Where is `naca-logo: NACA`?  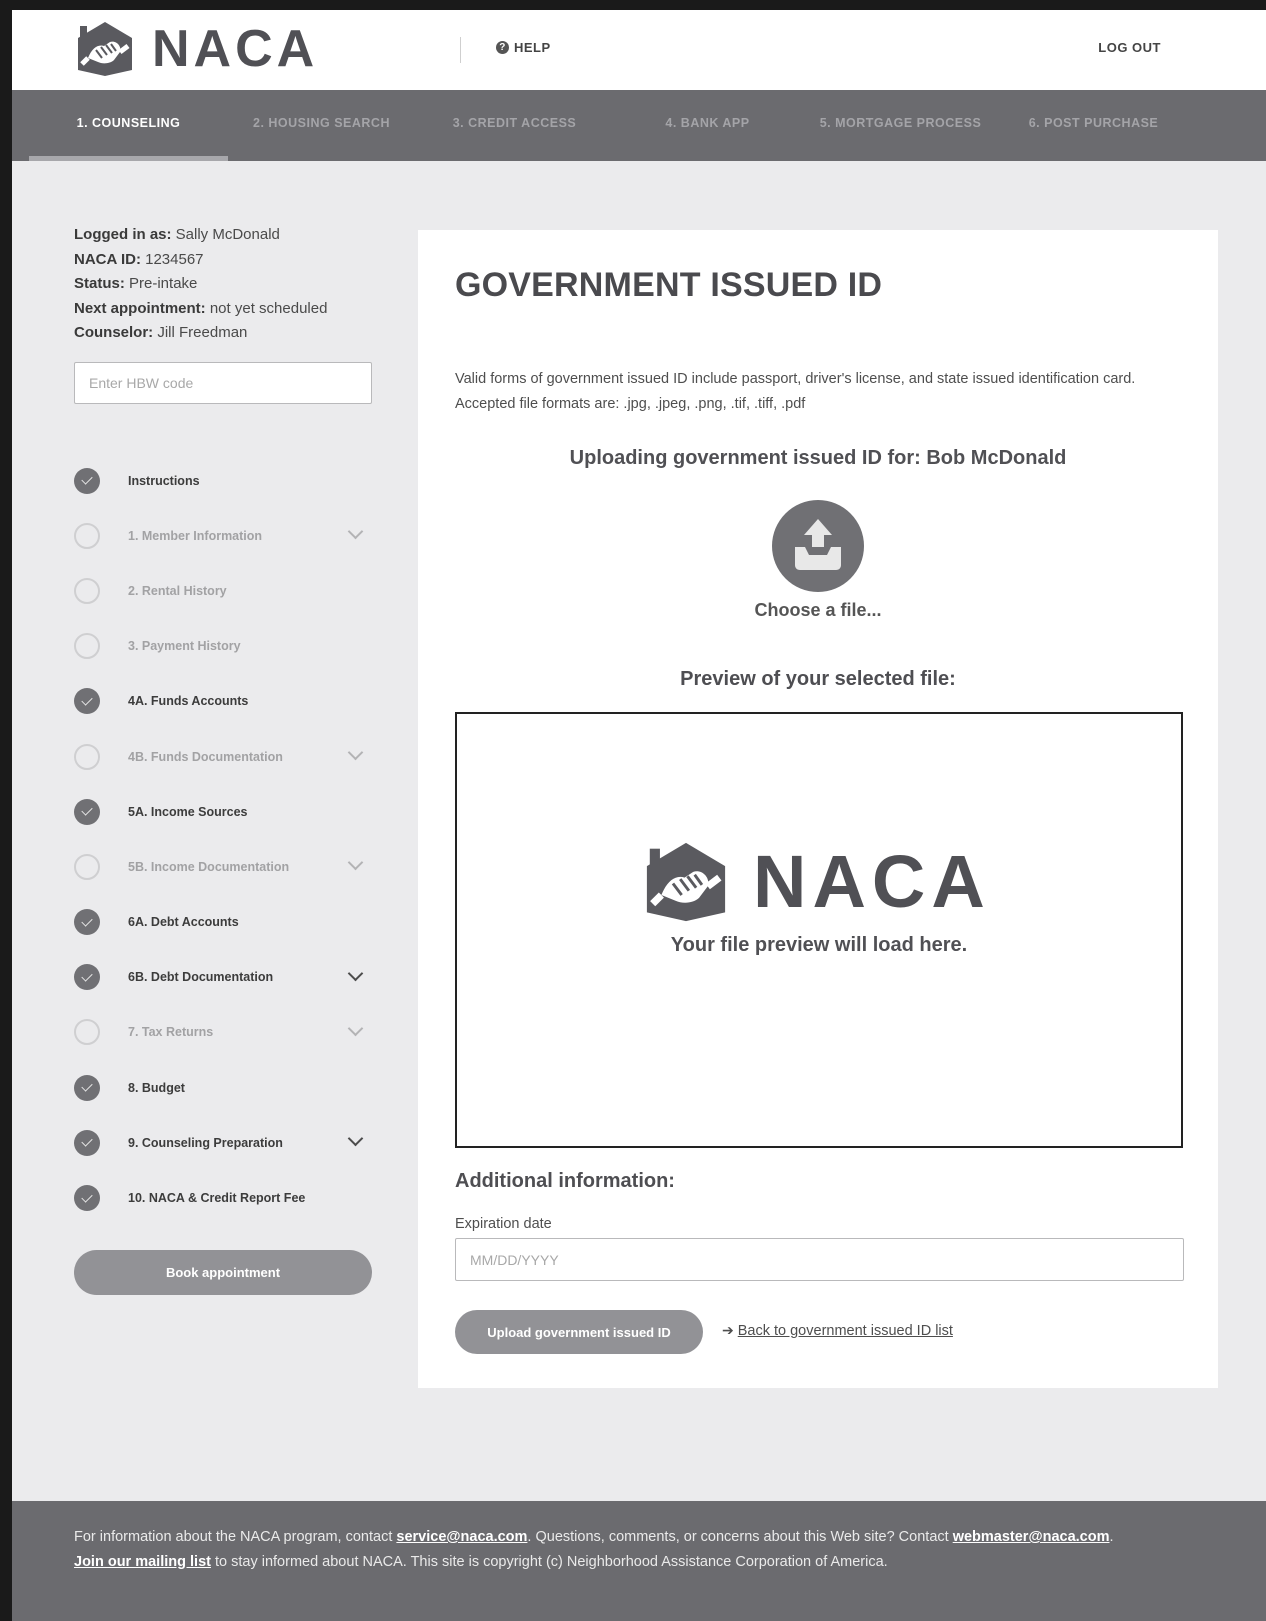 naca-logo: NACA is located at coordinates (196, 49).